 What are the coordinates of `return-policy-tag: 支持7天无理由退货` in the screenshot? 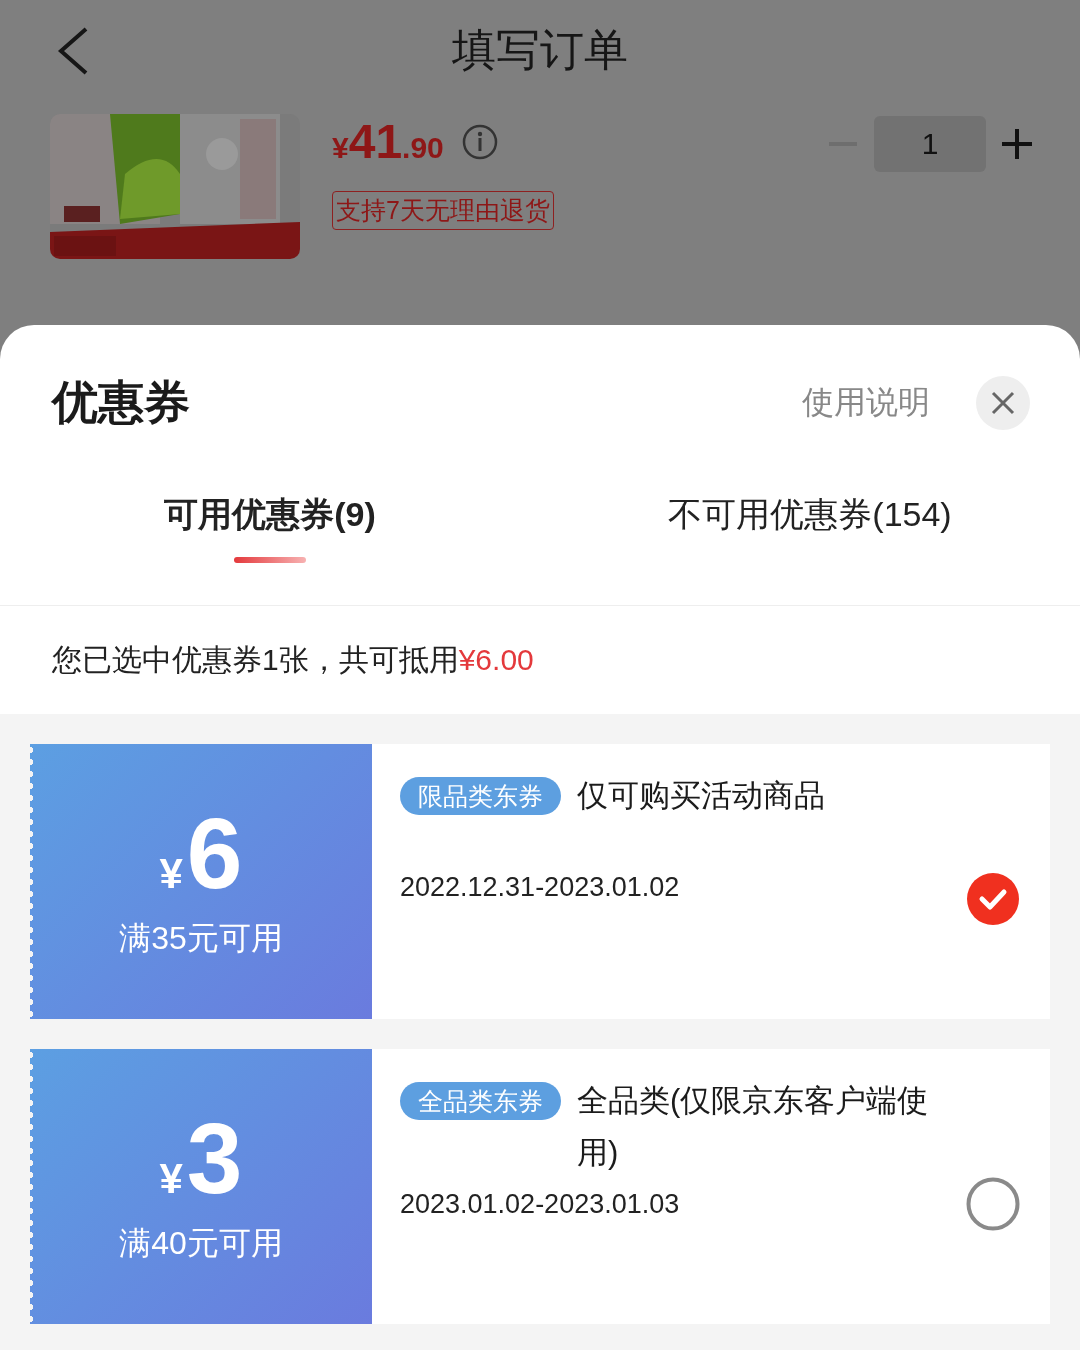 It's located at (443, 210).